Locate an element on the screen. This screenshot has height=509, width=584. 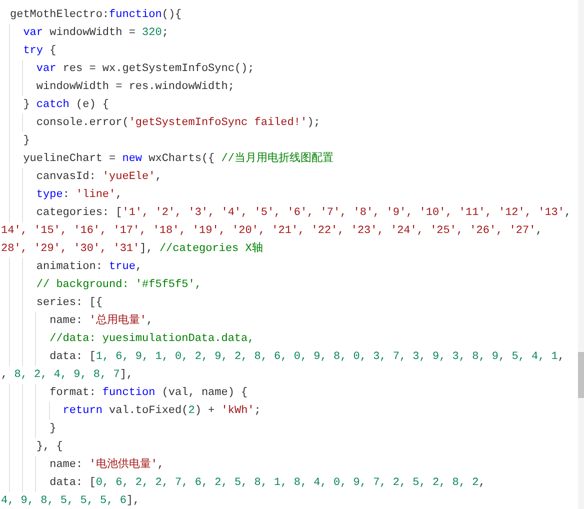
code-line: getMothElectro:function(){ is located at coordinates (96, 15).